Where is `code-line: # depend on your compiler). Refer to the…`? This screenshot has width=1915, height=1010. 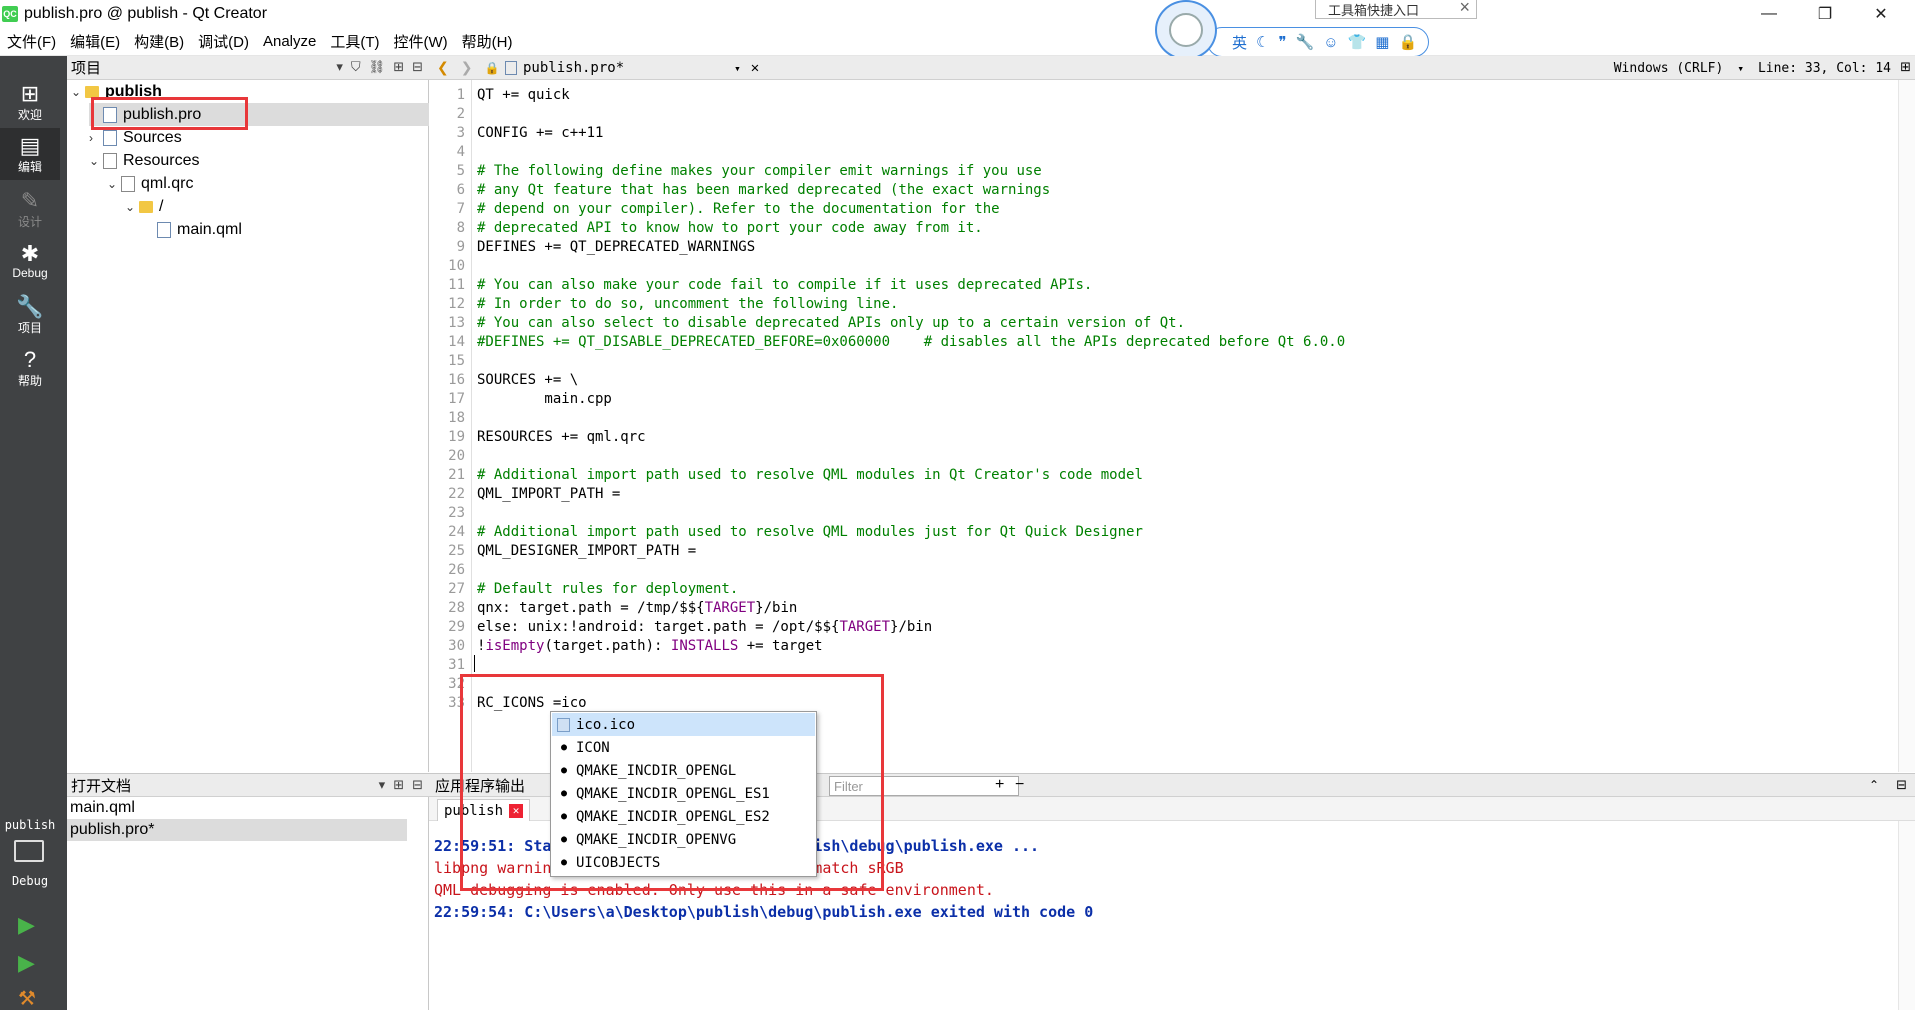
code-line: # depend on your compiler). Refer to the… is located at coordinates (738, 209).